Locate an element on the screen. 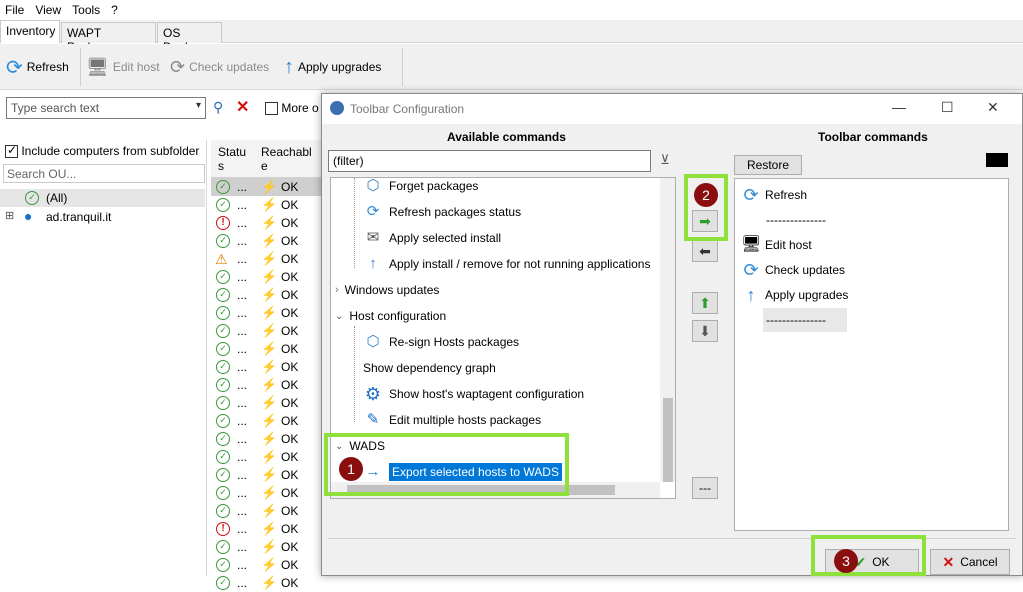 This screenshot has height=592, width=1023. maximize-icon: ☐ is located at coordinates (947, 107).